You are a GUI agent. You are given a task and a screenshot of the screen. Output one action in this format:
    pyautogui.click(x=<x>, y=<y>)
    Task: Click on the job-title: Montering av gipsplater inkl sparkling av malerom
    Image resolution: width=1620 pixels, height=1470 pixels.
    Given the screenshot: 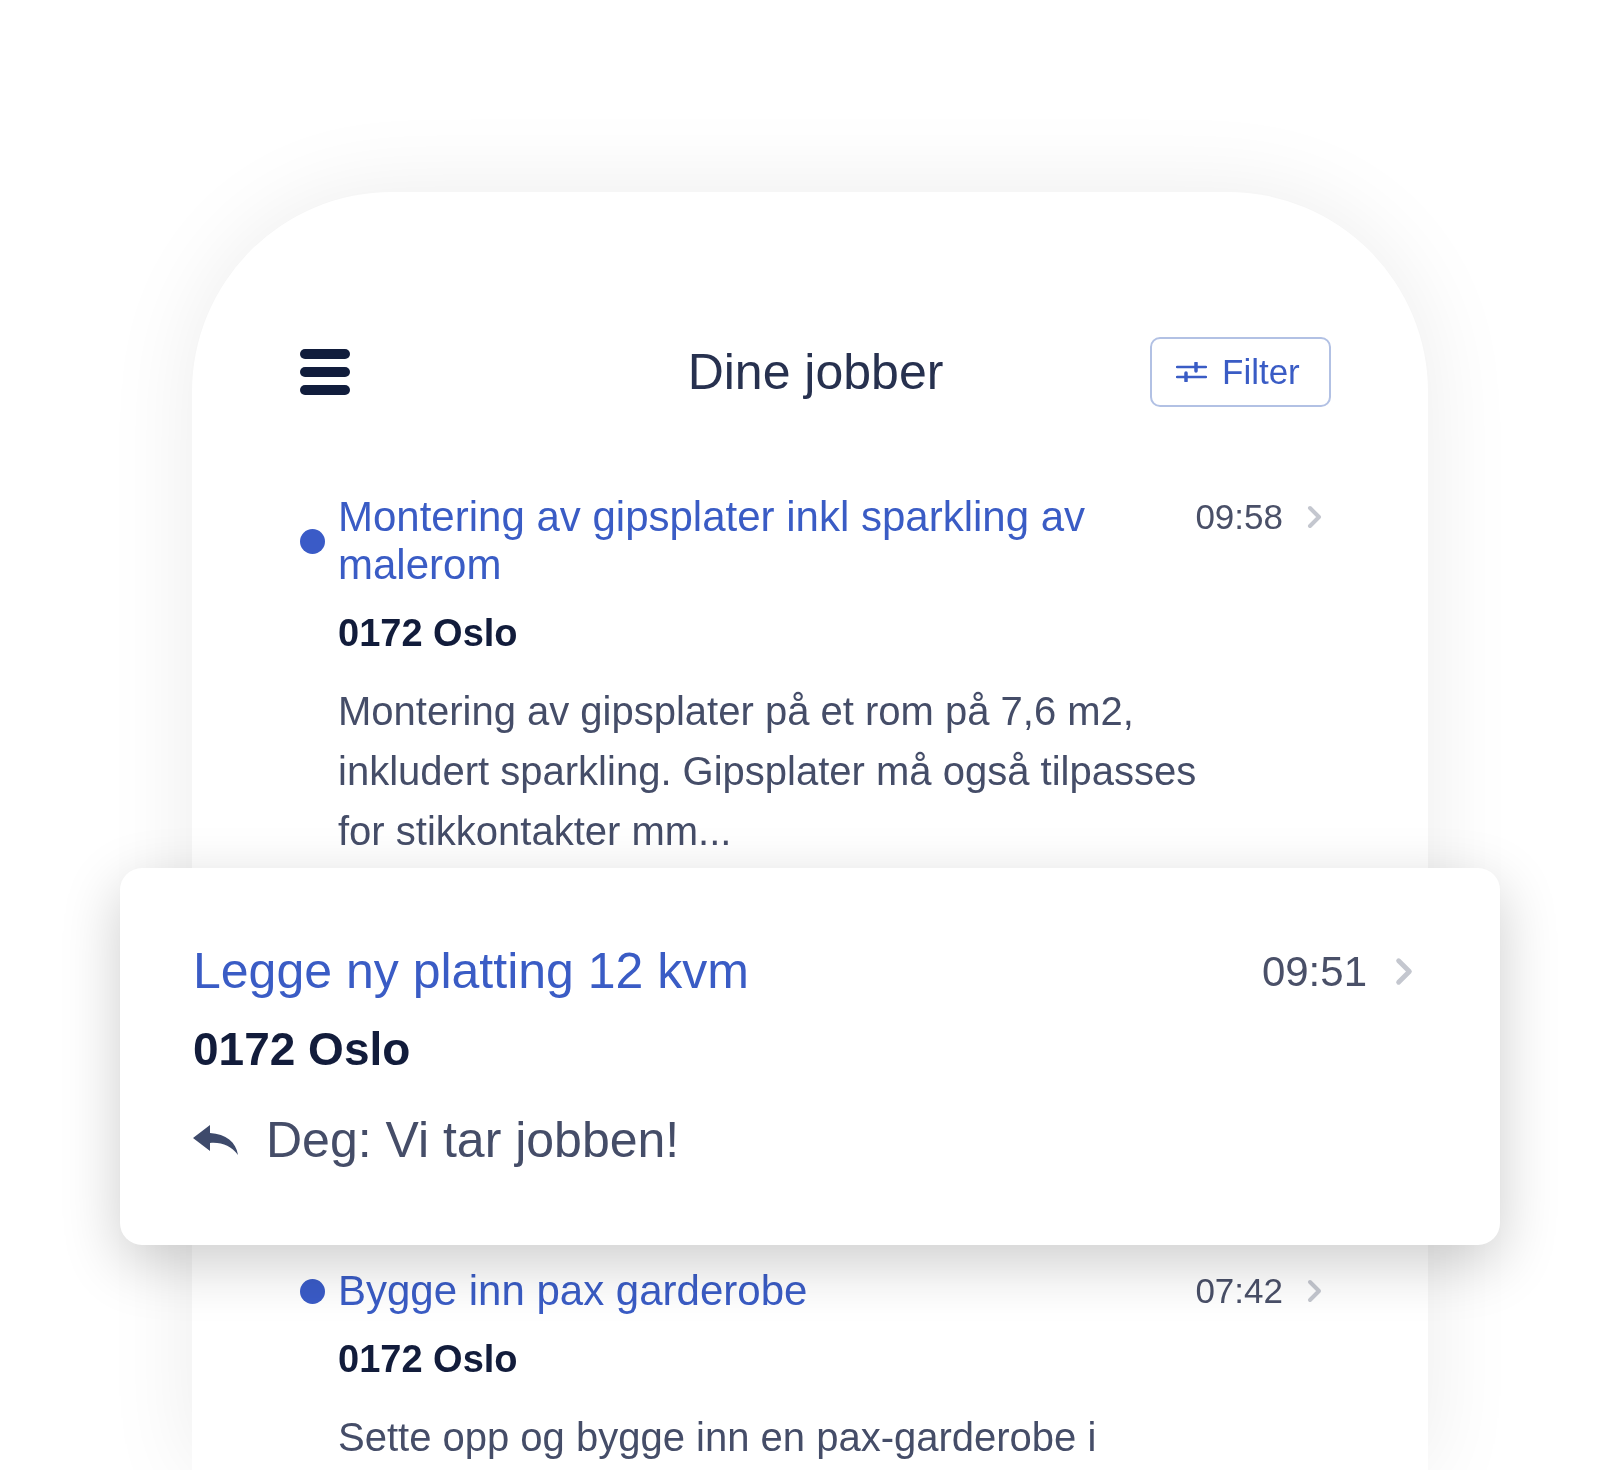 What is the action you would take?
    pyautogui.click(x=767, y=541)
    